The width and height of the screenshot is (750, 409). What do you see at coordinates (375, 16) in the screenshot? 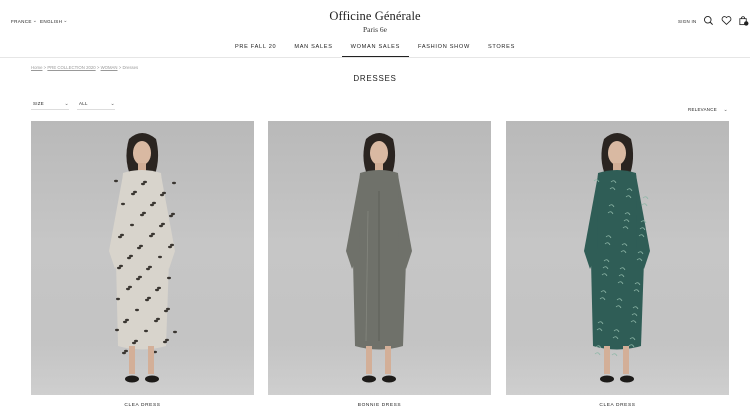
I see `brand-name: Officine Générale` at bounding box center [375, 16].